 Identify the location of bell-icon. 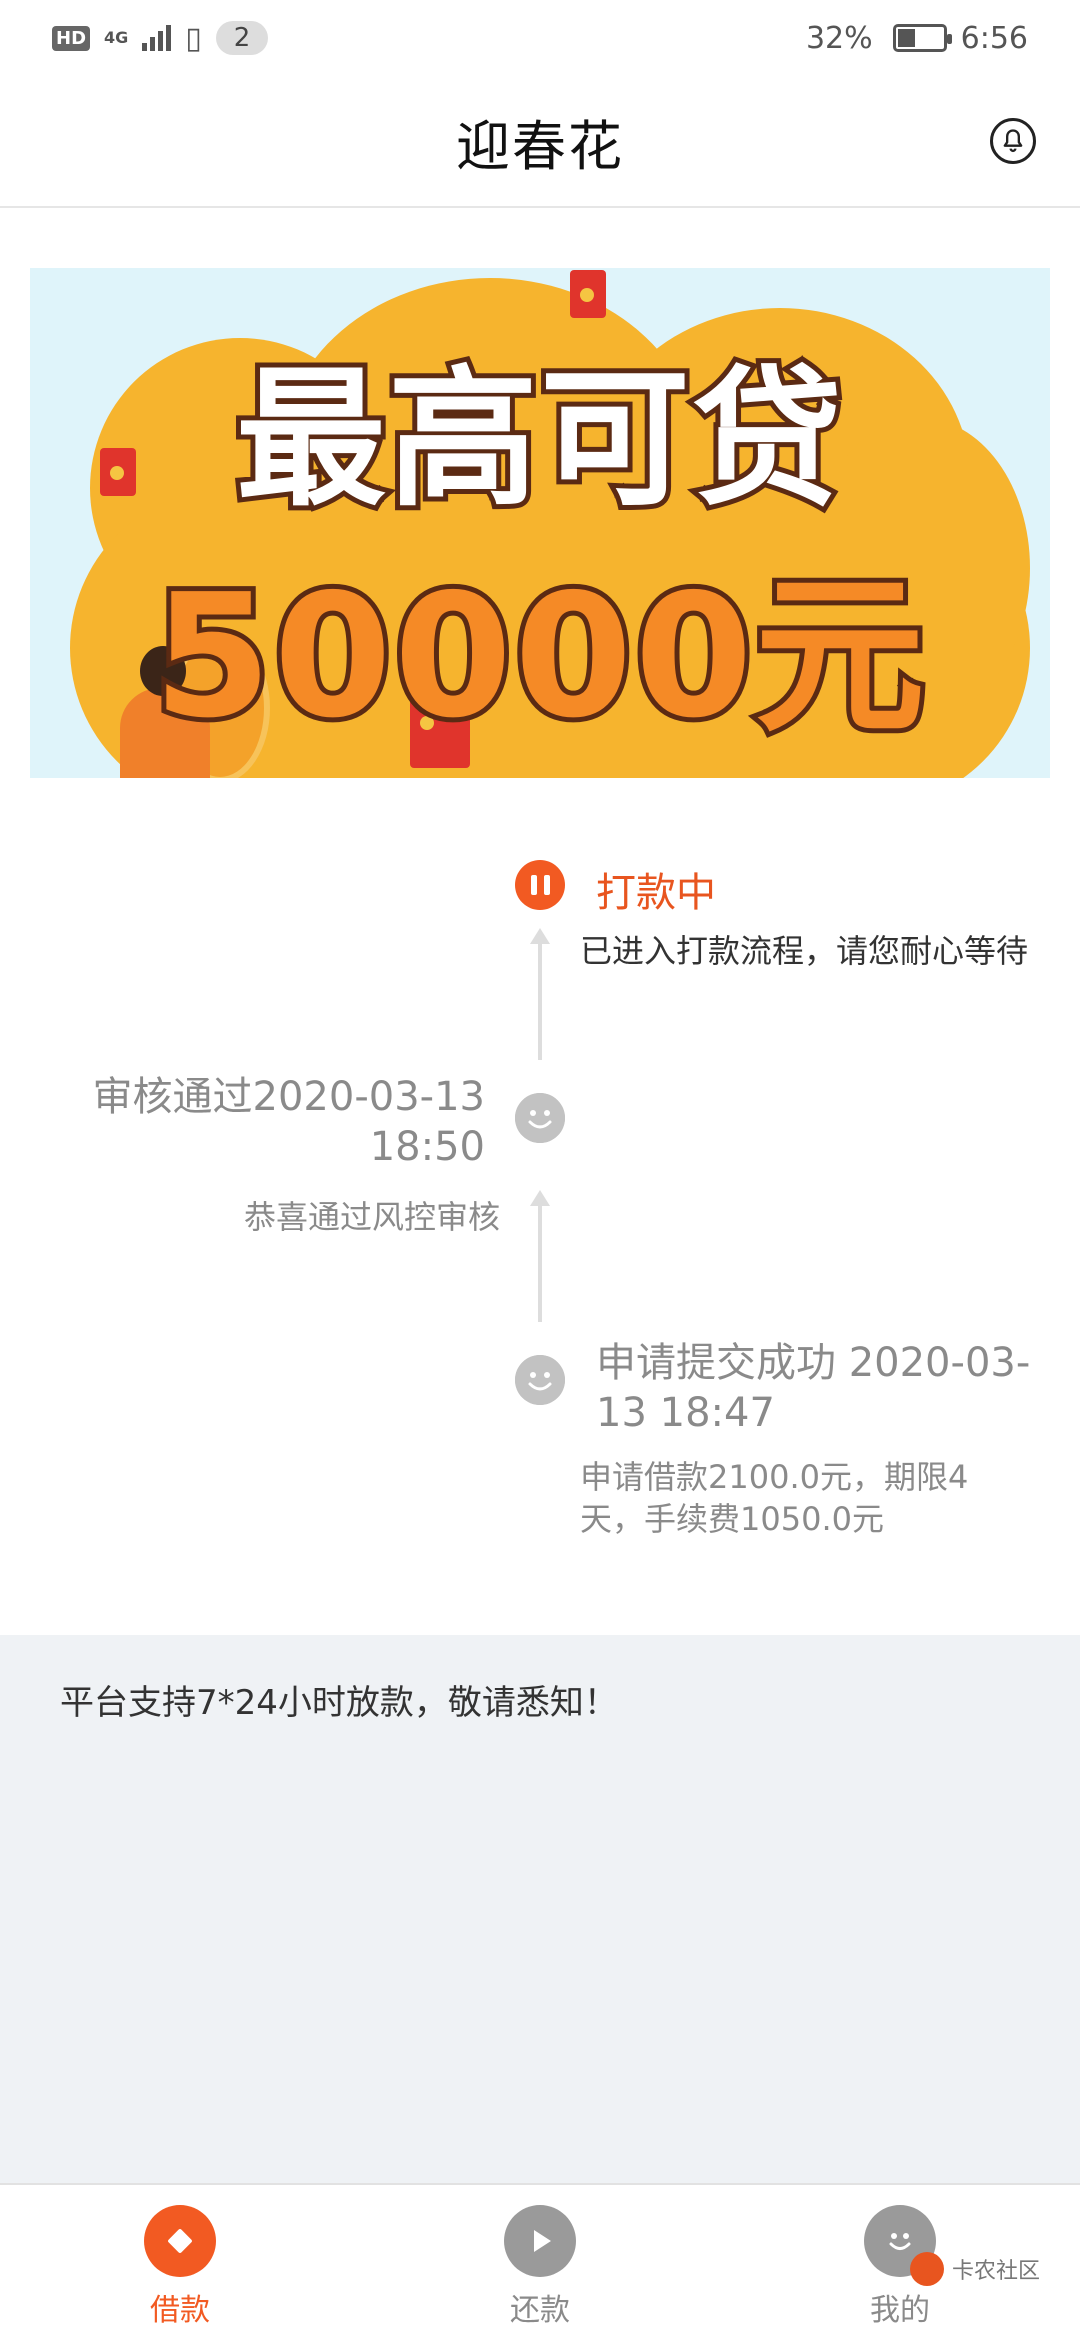
(1013, 141).